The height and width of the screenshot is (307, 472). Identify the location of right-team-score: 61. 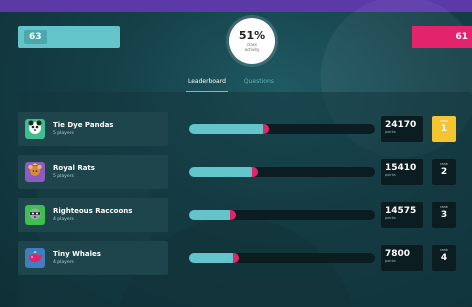
(442, 37).